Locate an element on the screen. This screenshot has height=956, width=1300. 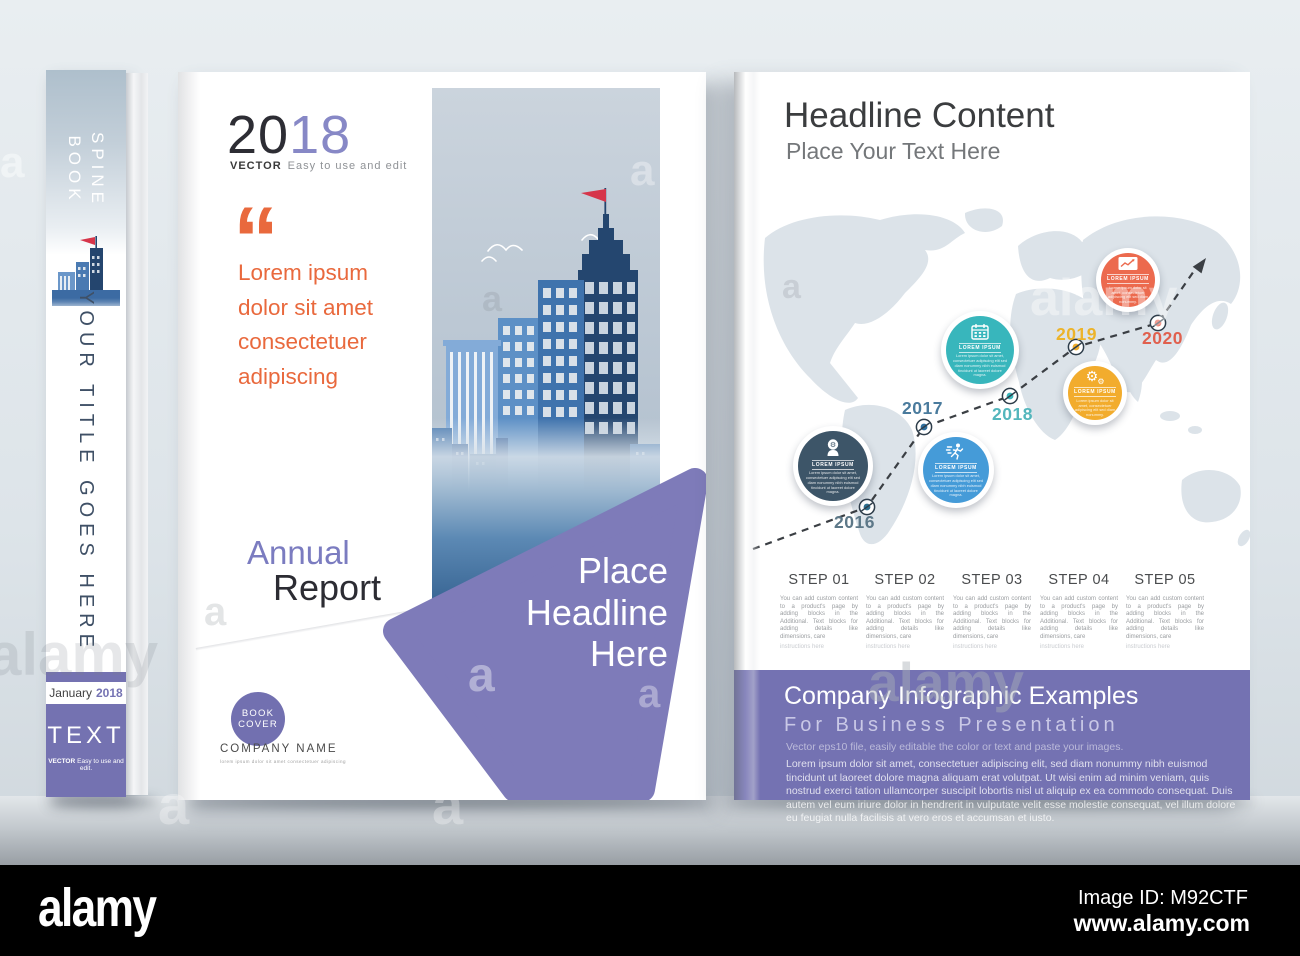
year-label-2017: 2017 is located at coordinates (922, 408).